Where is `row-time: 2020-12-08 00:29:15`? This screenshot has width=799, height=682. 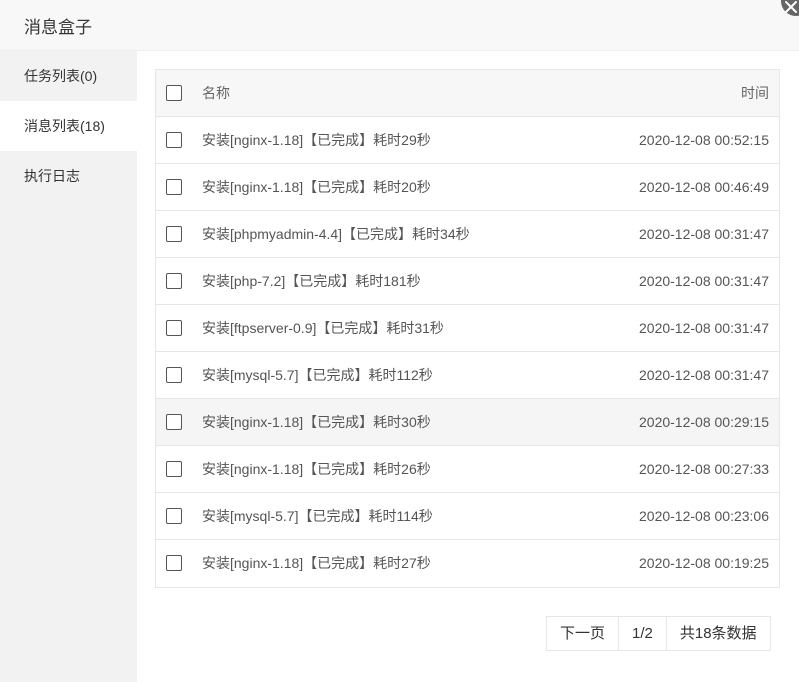
row-time: 2020-12-08 00:29:15 is located at coordinates (704, 422).